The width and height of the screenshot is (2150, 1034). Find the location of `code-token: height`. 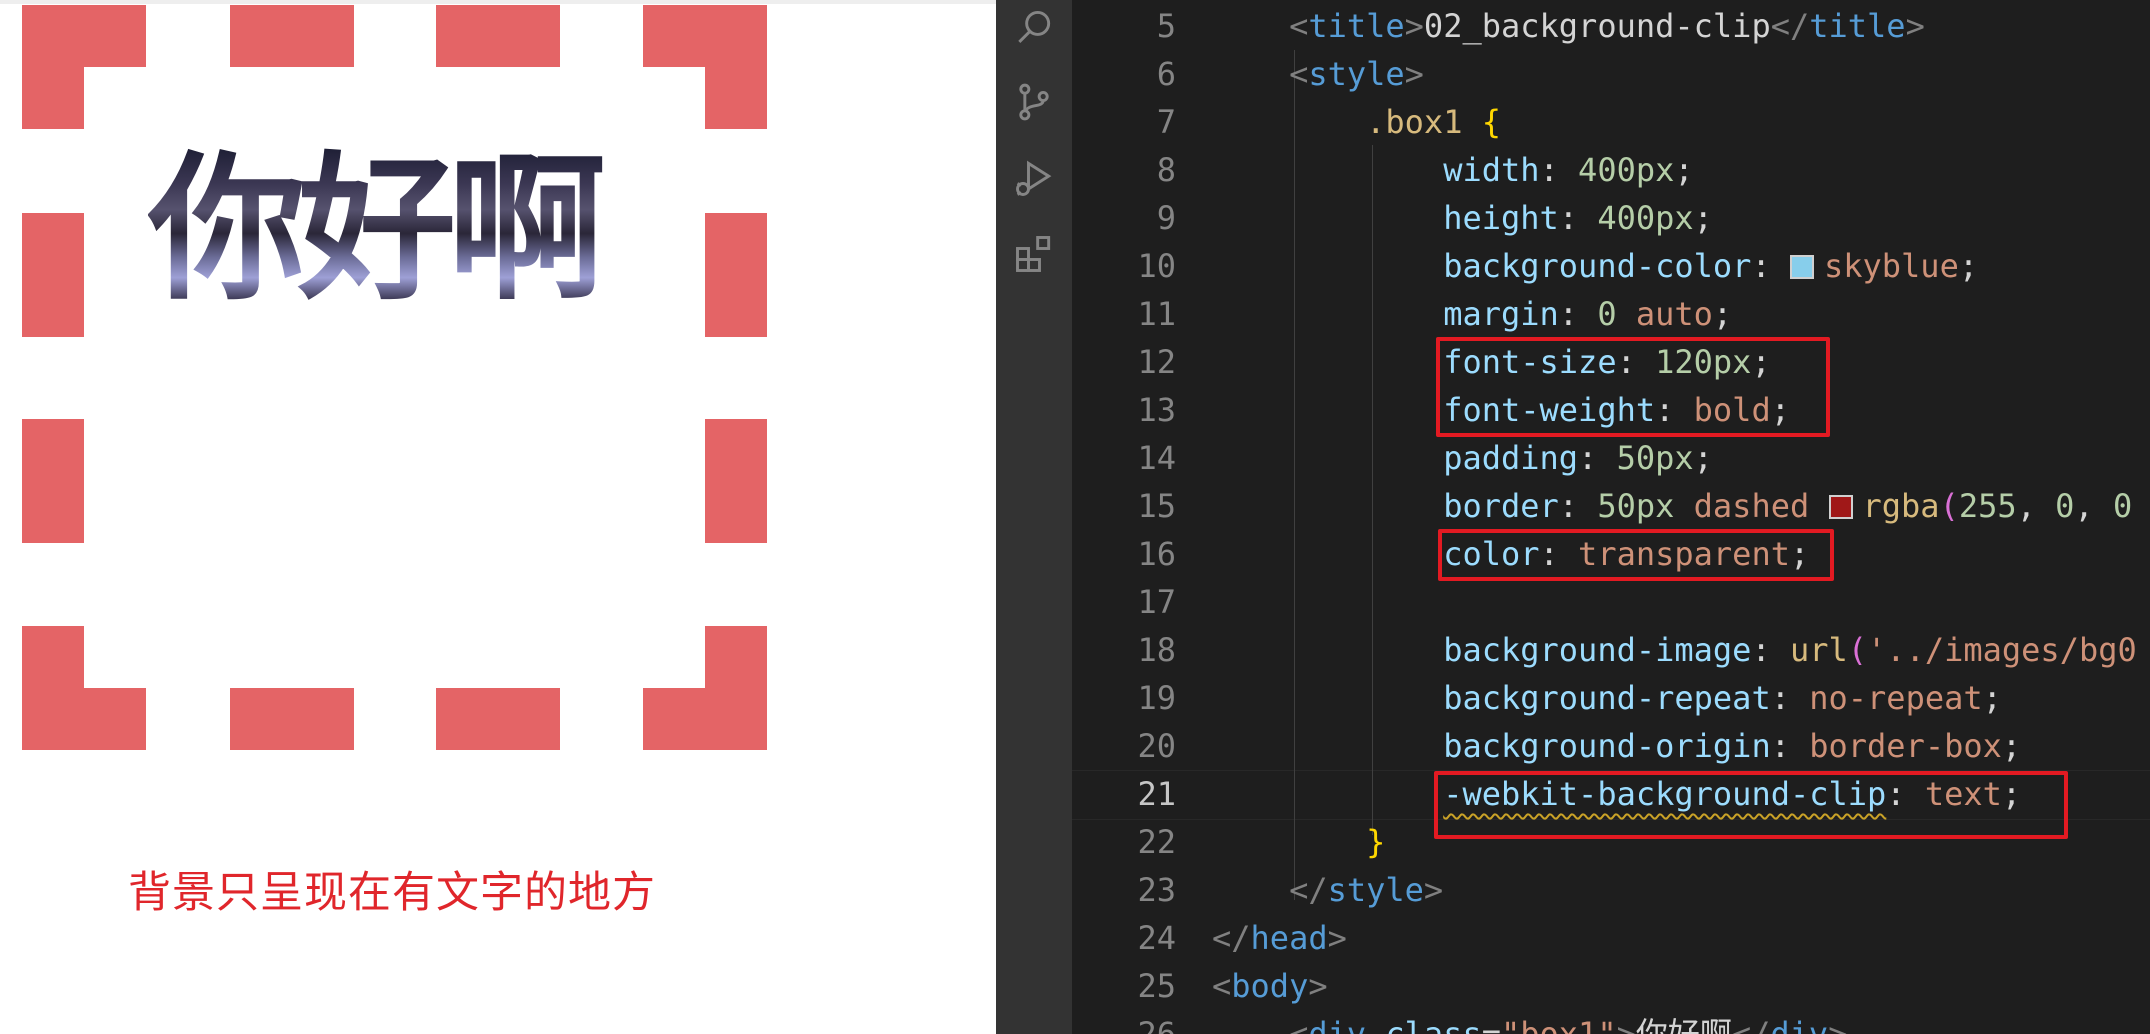

code-token: height is located at coordinates (1501, 218).